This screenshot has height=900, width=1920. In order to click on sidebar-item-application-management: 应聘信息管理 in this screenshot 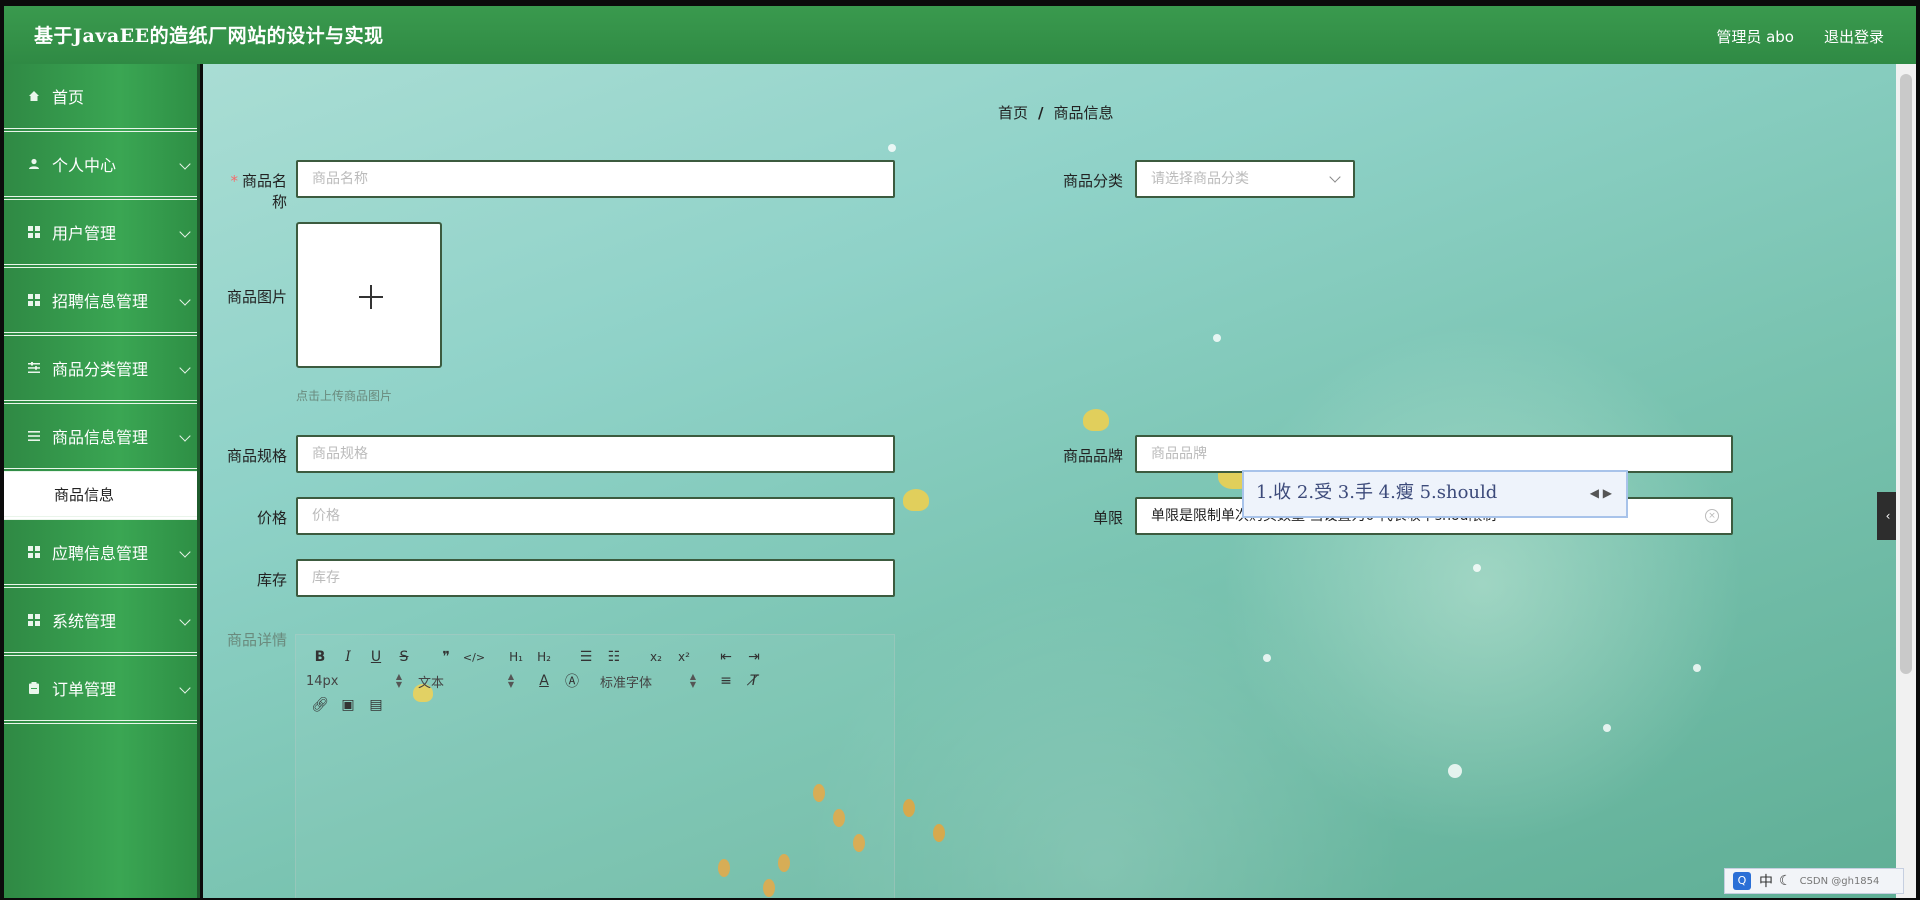, I will do `click(100, 554)`.